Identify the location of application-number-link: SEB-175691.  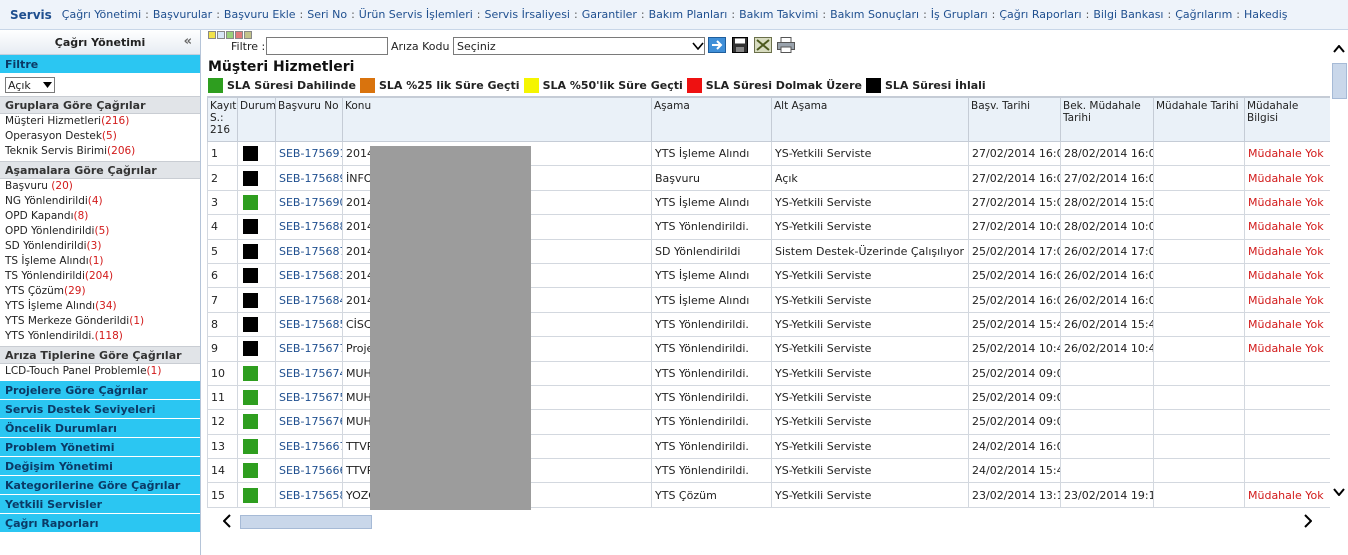
(309, 153).